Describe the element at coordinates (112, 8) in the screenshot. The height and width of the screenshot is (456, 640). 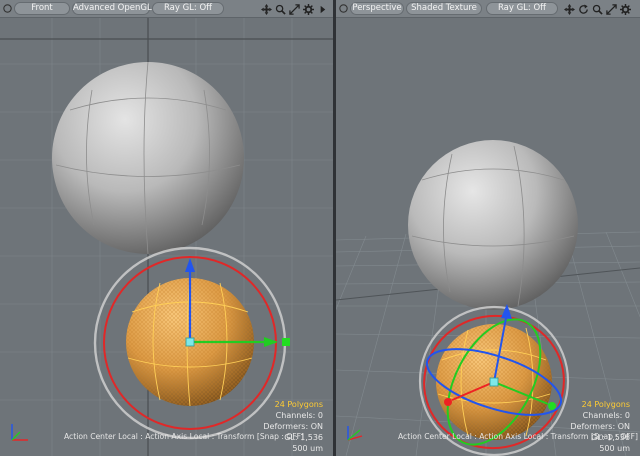
I see `shading-mode-selector: Advanced OpenGL` at that location.